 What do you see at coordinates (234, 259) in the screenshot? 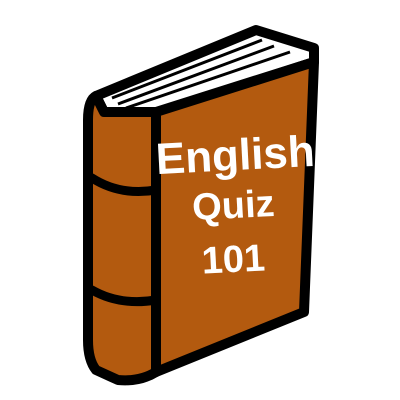
I see `cover-title-line3: 101` at bounding box center [234, 259].